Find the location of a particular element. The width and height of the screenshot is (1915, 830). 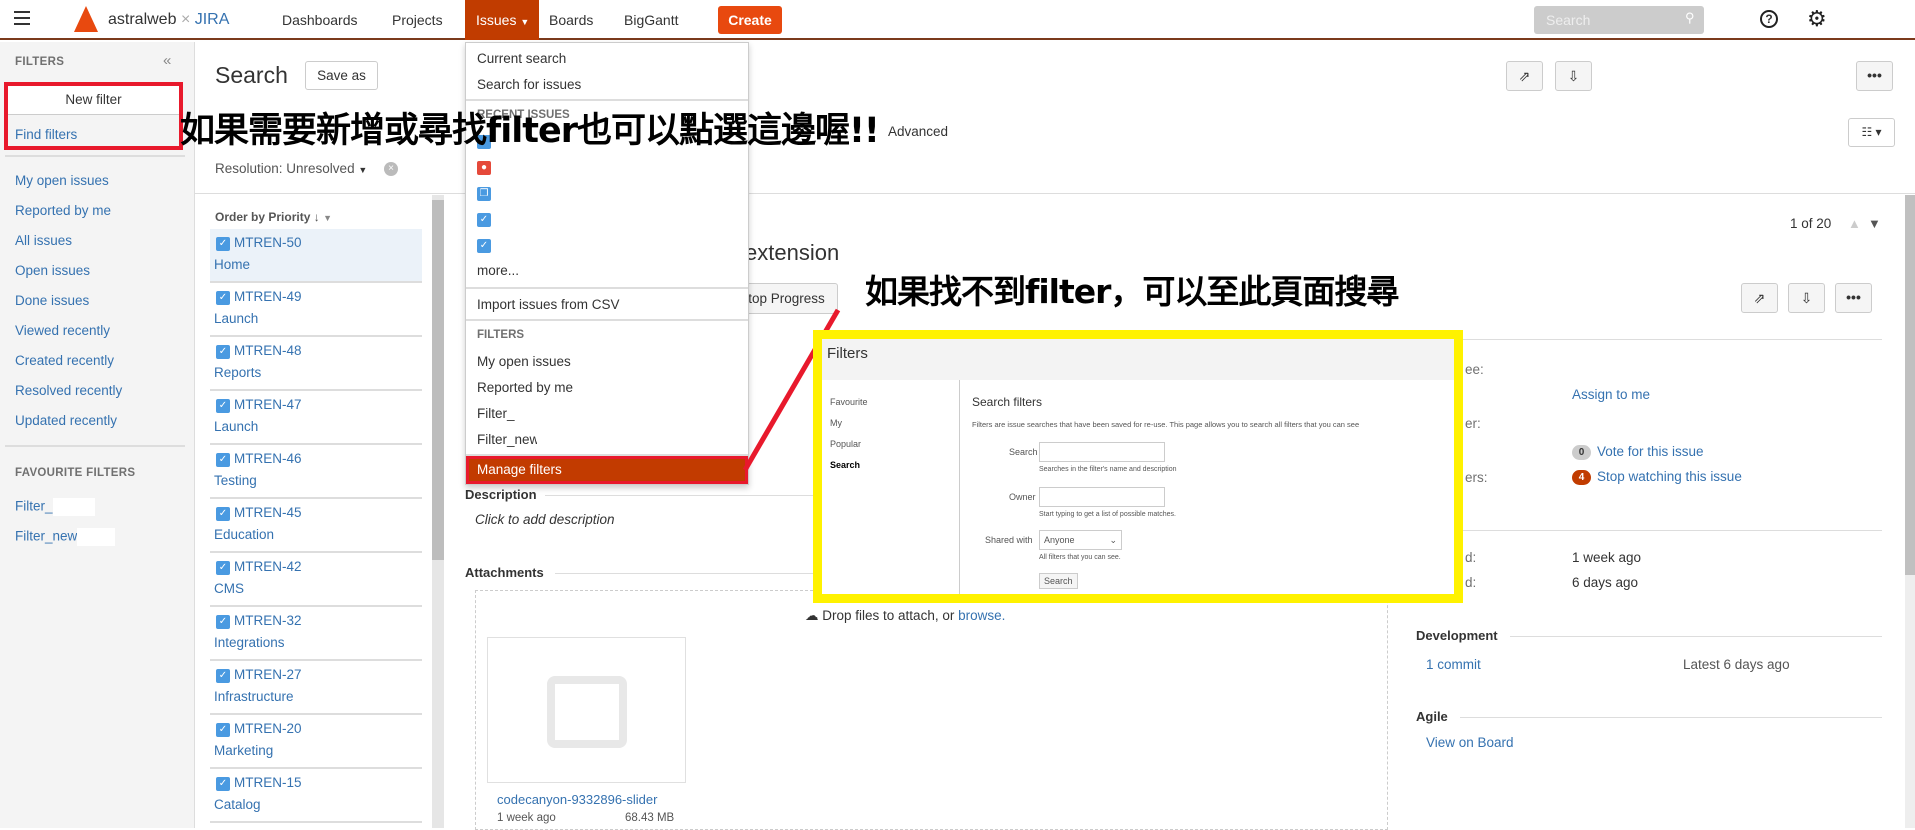

shared-with-label: Shared with is located at coordinates (1009, 540).